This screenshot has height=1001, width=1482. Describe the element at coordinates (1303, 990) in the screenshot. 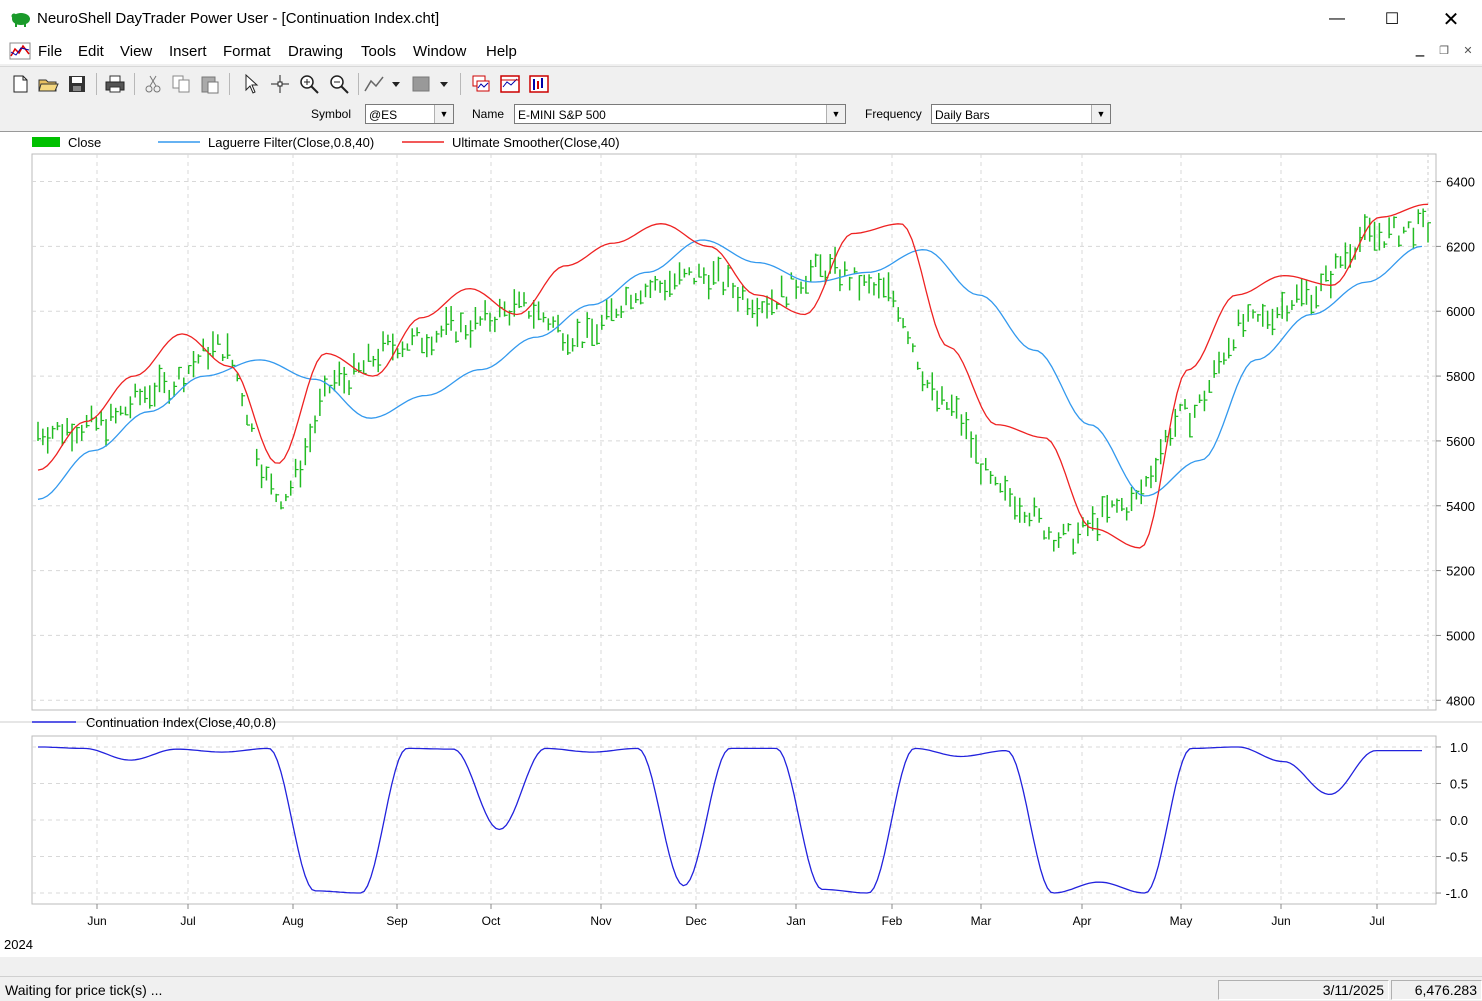

I see `status-date: 3/11/2025` at that location.